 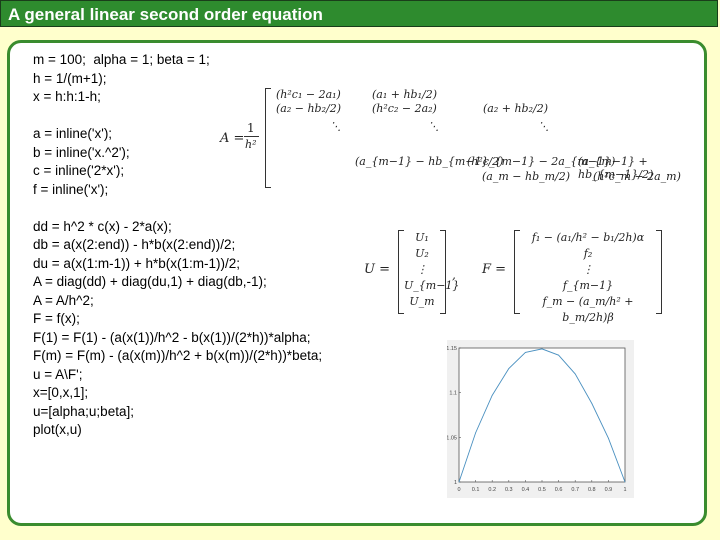 I want to click on code-line: h = 1/(m+1);, so click(x=70, y=78).